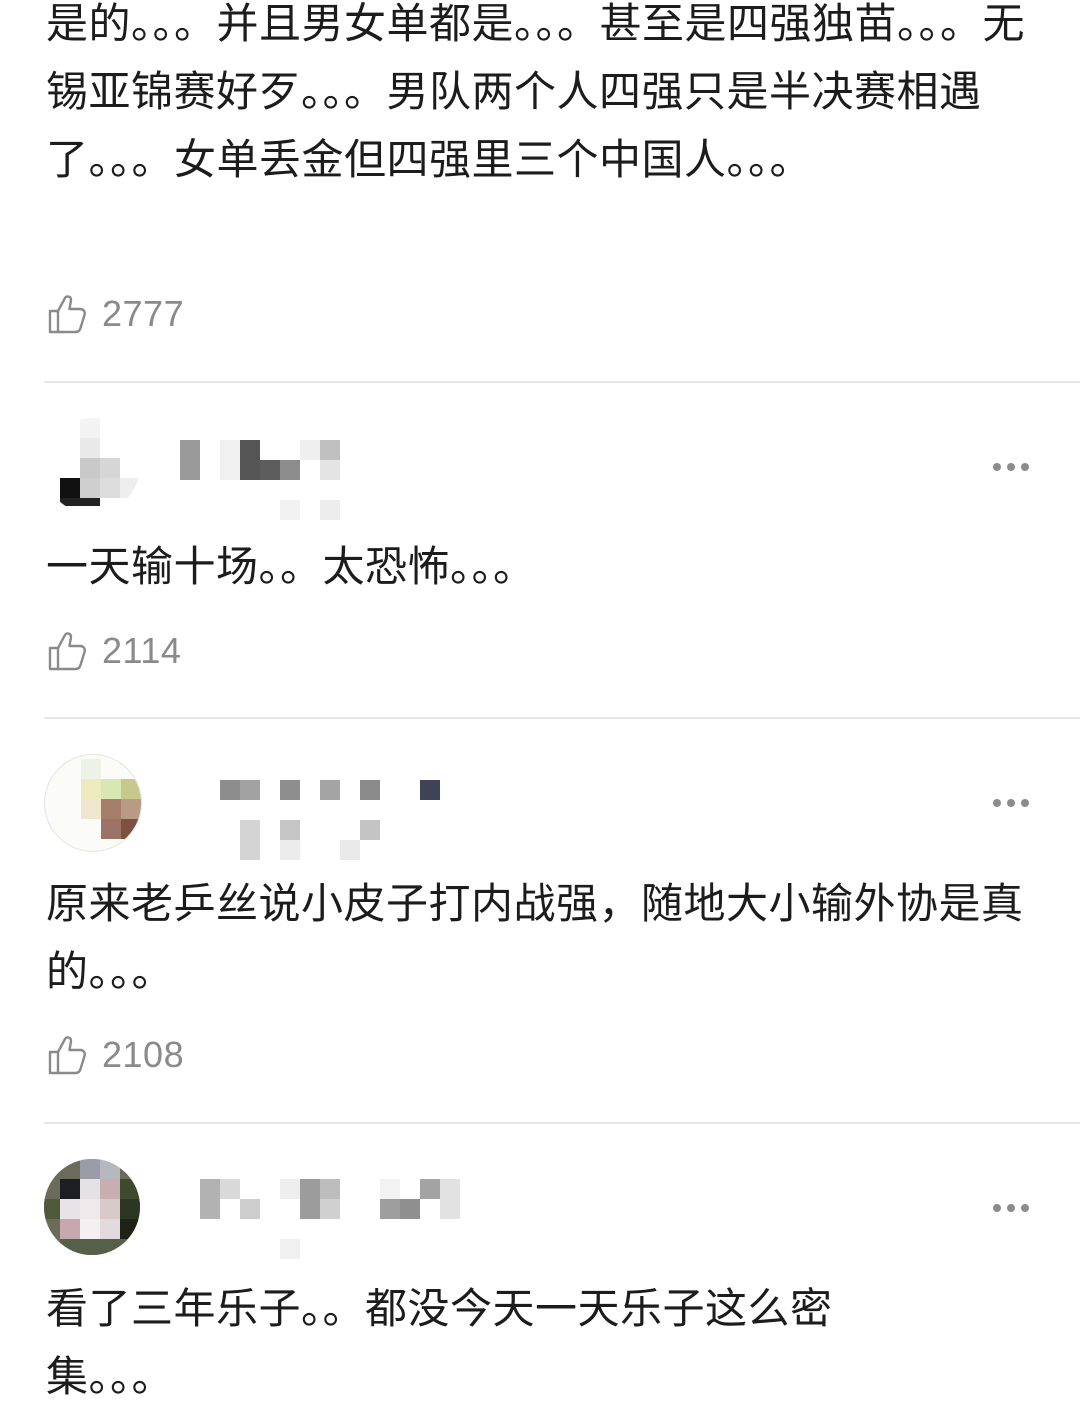 Image resolution: width=1080 pixels, height=1414 pixels. Describe the element at coordinates (291, 566) in the screenshot. I see `comment-text: 一天输十场。。太恐怖。。。` at that location.